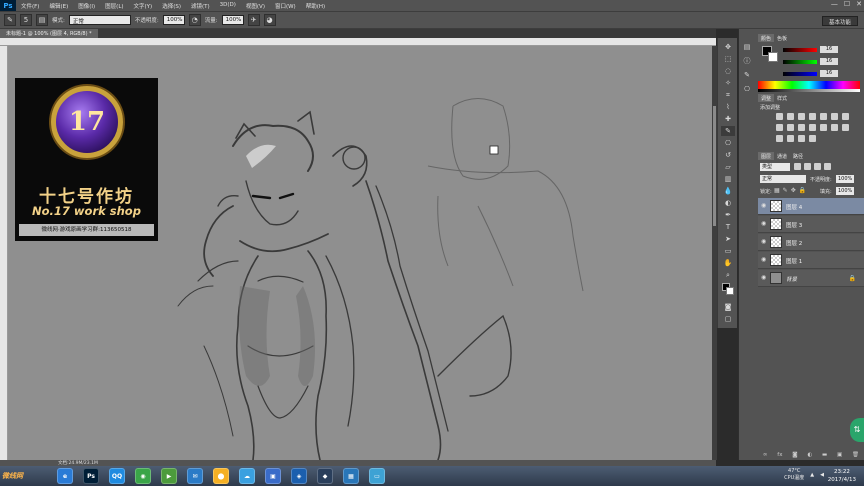 This screenshot has width=864, height=486. I want to click on menu-item: 3D(D), so click(228, 6).